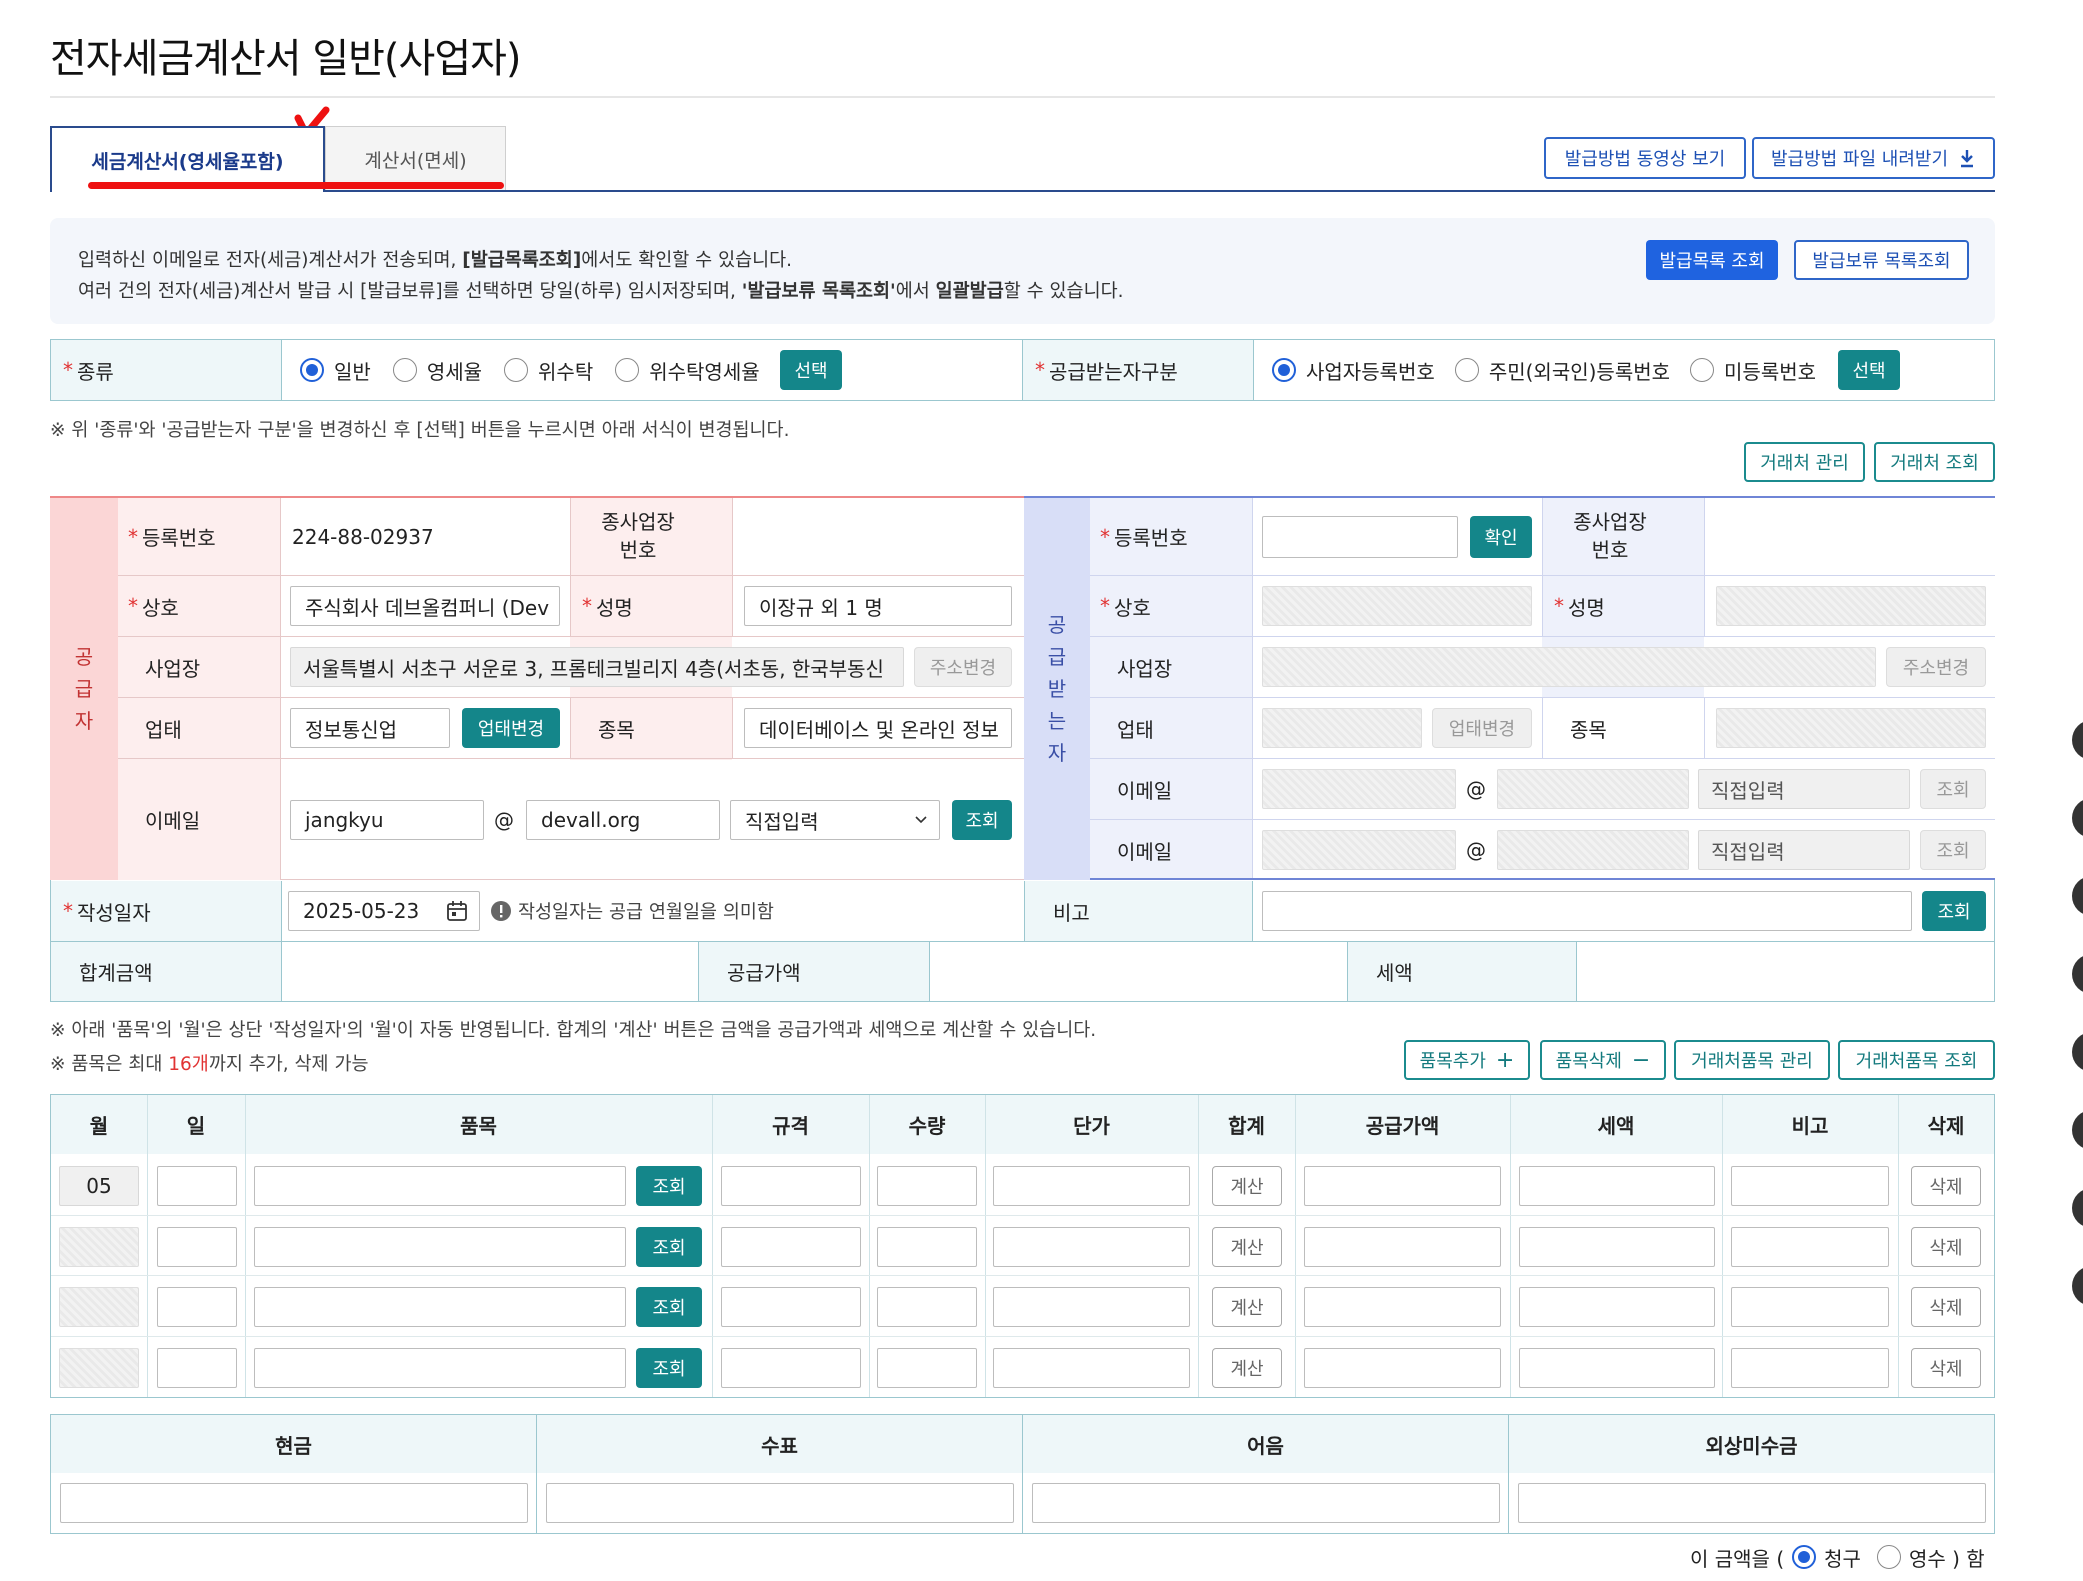 The image size is (2083, 1581). Describe the element at coordinates (1501, 537) in the screenshot. I see `receiver-confirm-button: 확인` at that location.